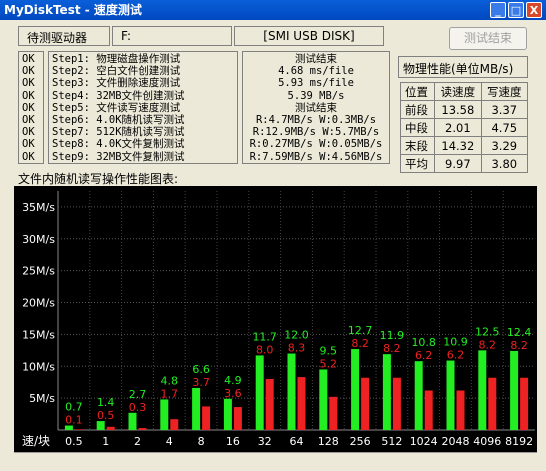 This screenshot has height=471, width=546. I want to click on table-header-row: 位置 读速度 写速度, so click(464, 91).